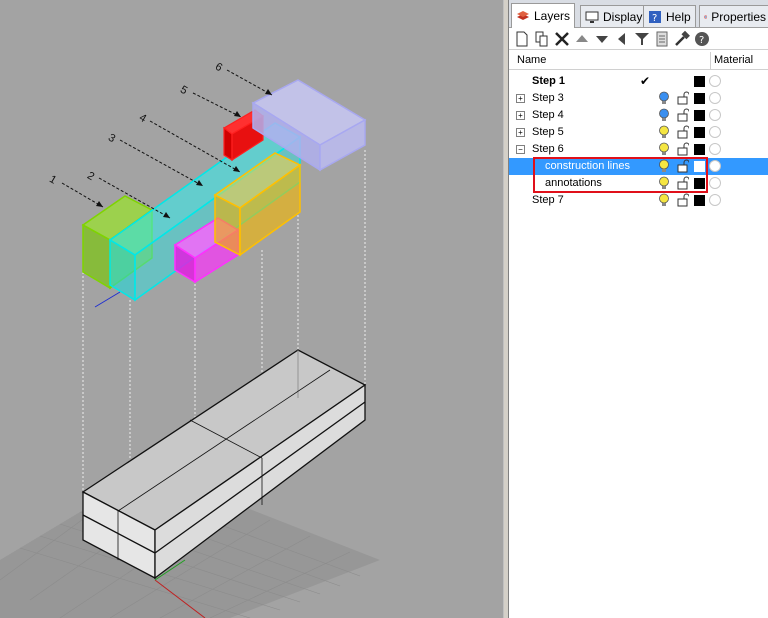  I want to click on annotation-label-6: 6, so click(218, 67).